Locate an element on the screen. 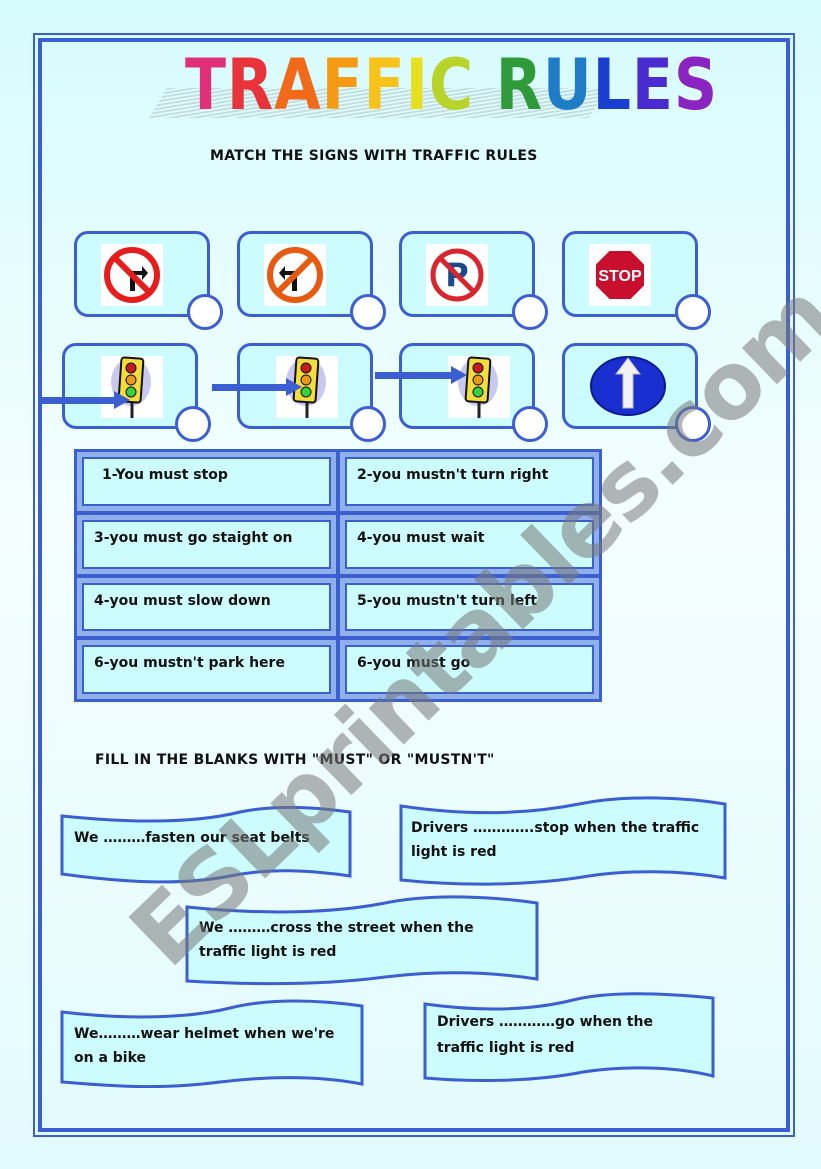 The height and width of the screenshot is (1169, 821). title-letter: U is located at coordinates (567, 85).